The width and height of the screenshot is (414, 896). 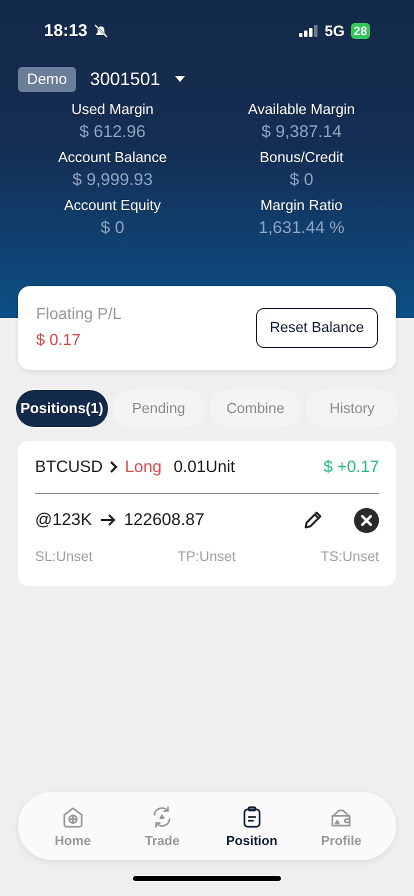 I want to click on nav-tab: Position, so click(x=252, y=826).